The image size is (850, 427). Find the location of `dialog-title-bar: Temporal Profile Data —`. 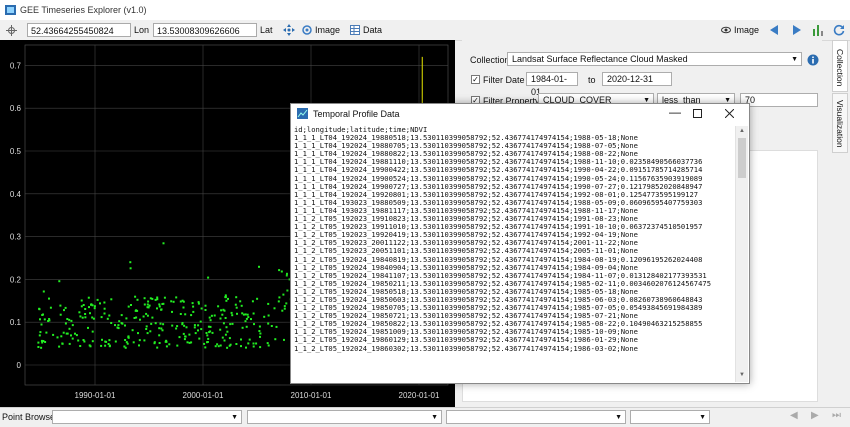

dialog-title-bar: Temporal Profile Data — is located at coordinates (520, 114).